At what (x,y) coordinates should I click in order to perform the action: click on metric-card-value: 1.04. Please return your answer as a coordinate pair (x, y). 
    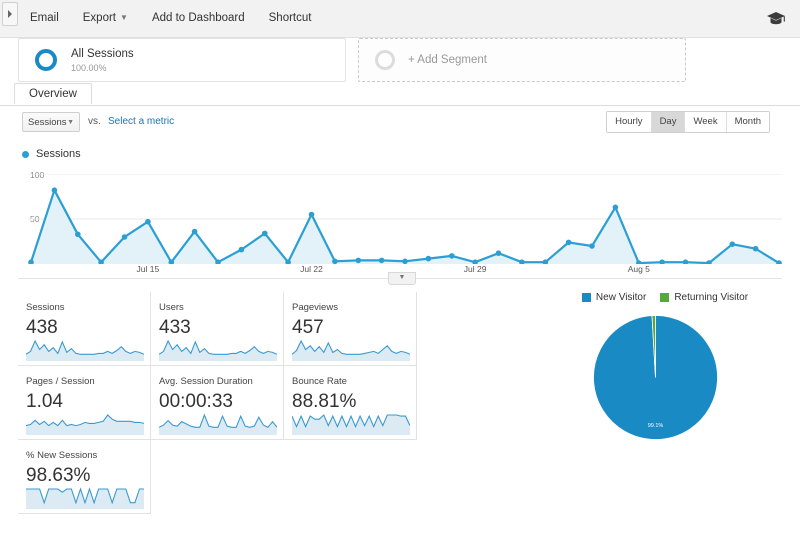
    Looking at the image, I should click on (44, 401).